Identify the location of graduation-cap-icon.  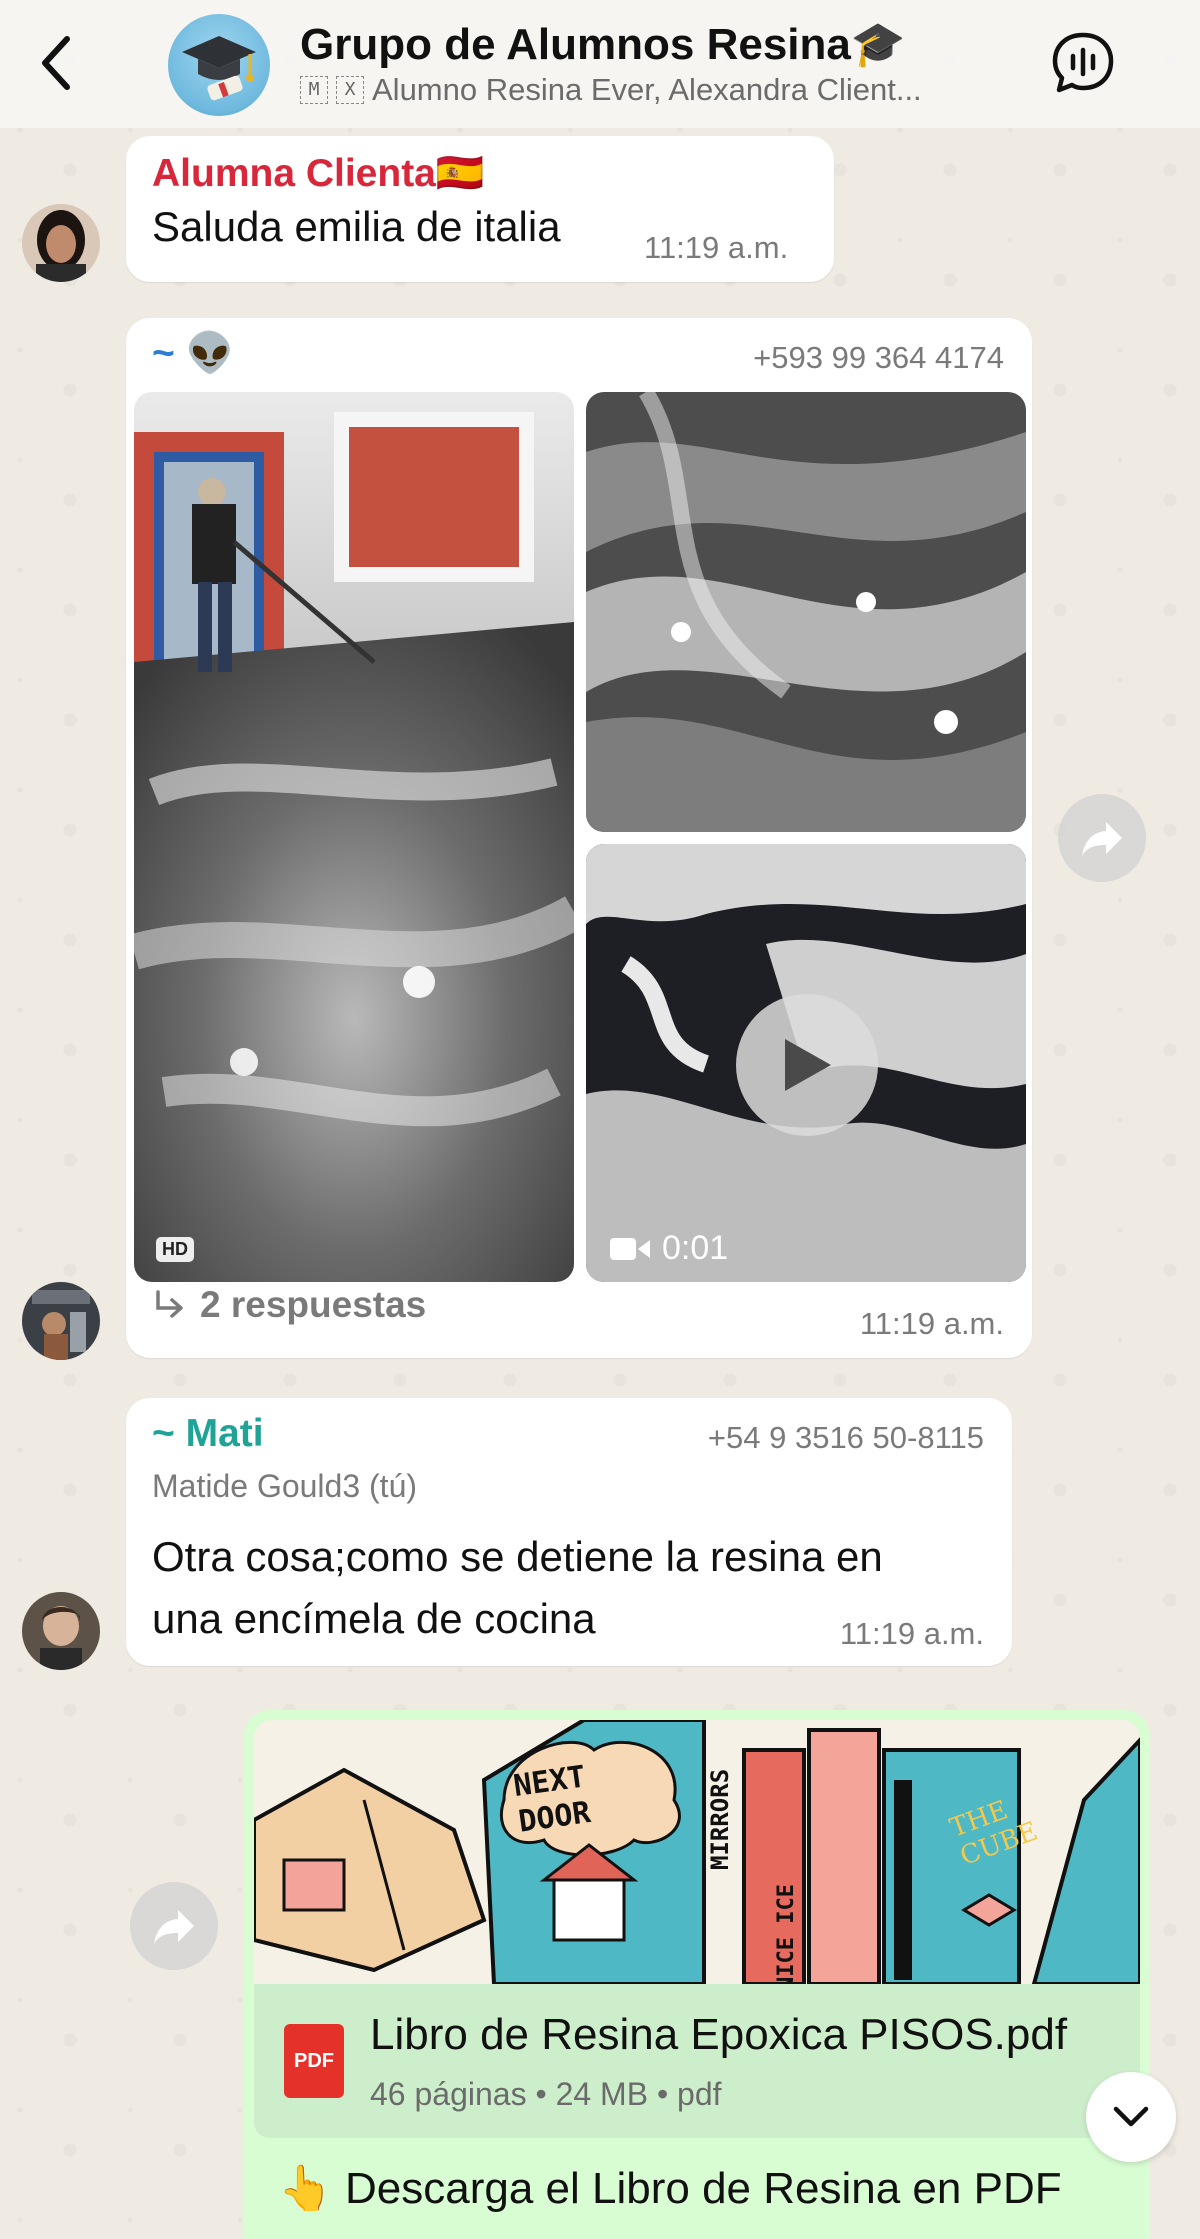
(219, 68).